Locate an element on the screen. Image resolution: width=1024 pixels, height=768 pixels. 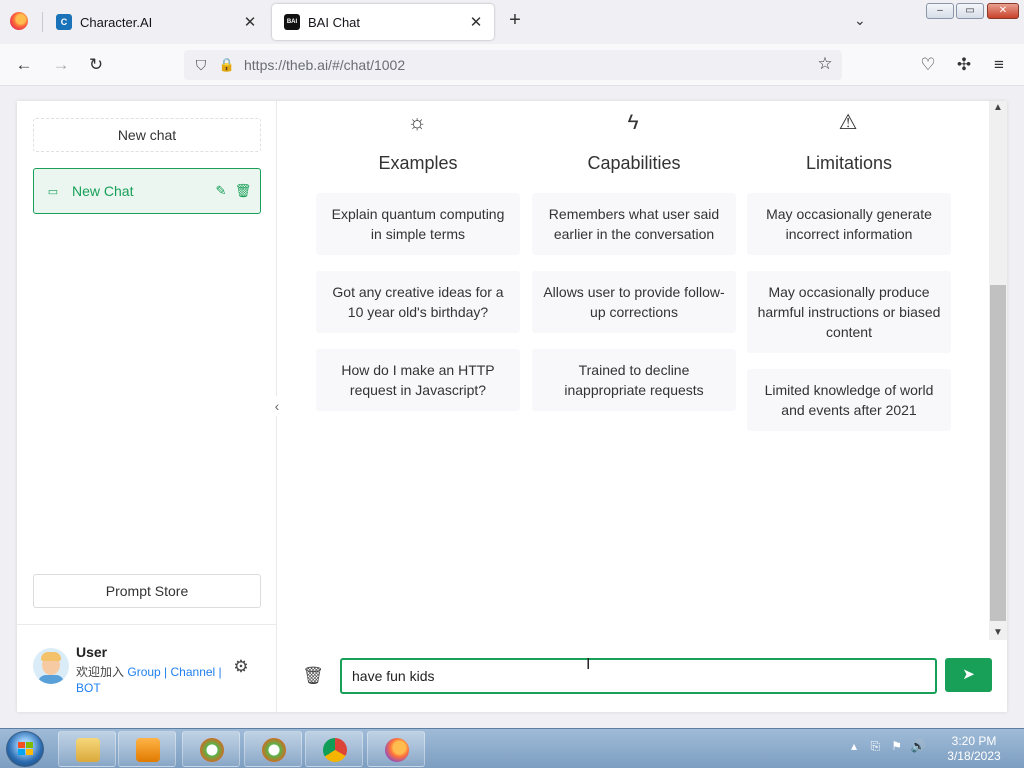
bot-link: BOT is located at coordinates (88, 688).